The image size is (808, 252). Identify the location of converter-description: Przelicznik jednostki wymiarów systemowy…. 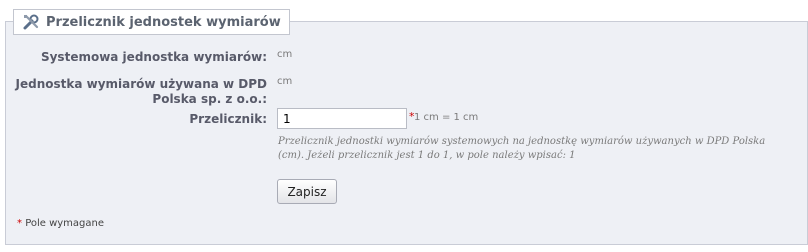
(528, 149).